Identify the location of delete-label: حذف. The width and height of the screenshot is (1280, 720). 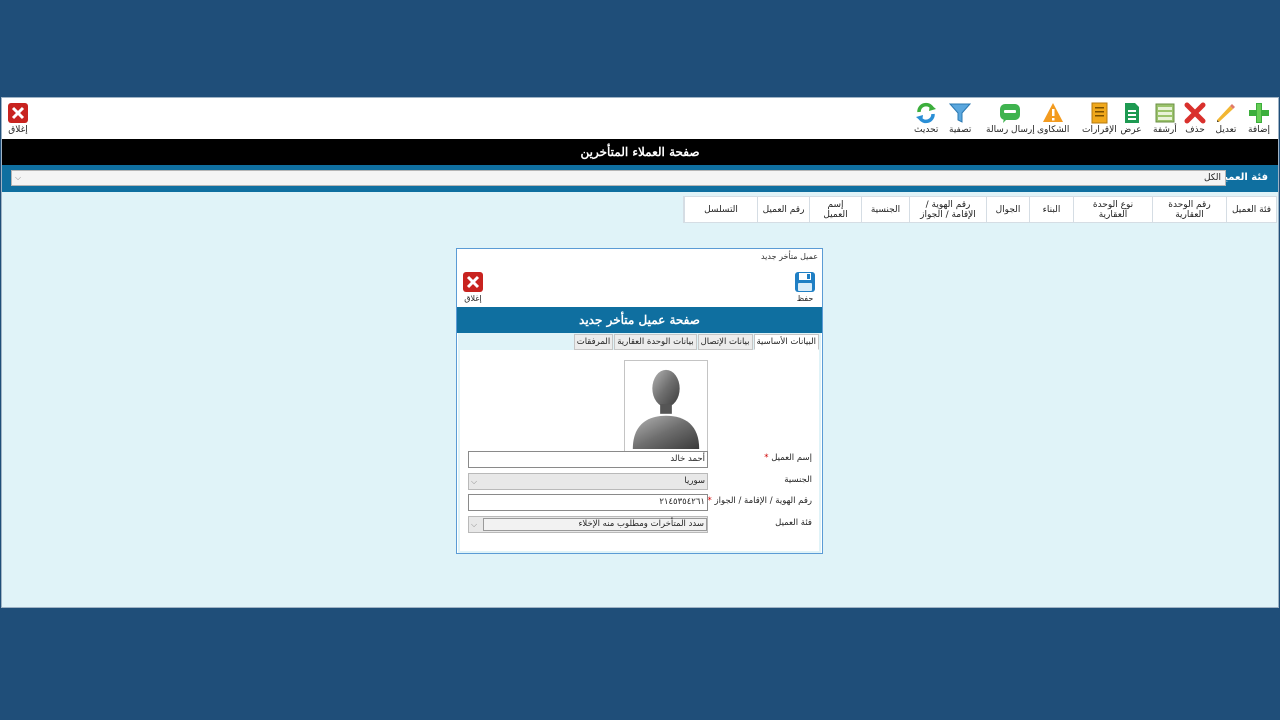
(1195, 130).